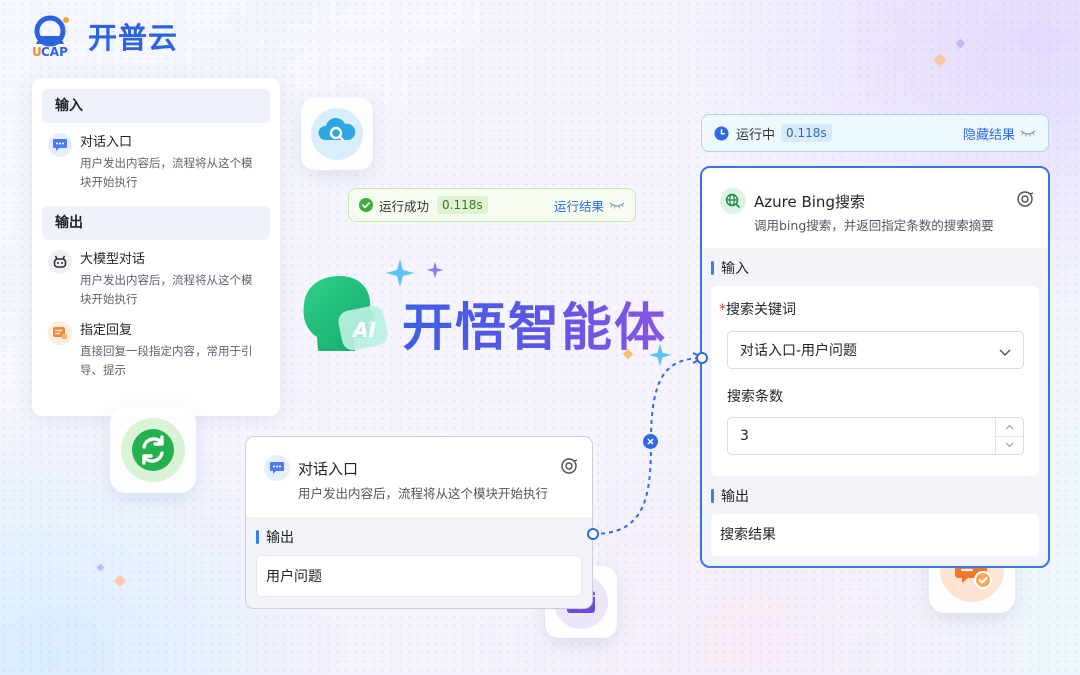 The height and width of the screenshot is (675, 1080). What do you see at coordinates (133, 38) in the screenshot?
I see `logo-name: 开普云` at bounding box center [133, 38].